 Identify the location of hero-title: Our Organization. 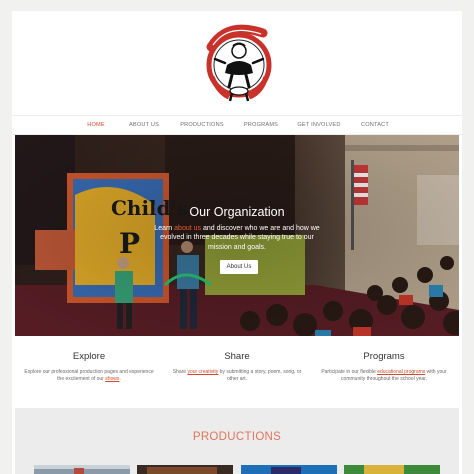
(237, 212).